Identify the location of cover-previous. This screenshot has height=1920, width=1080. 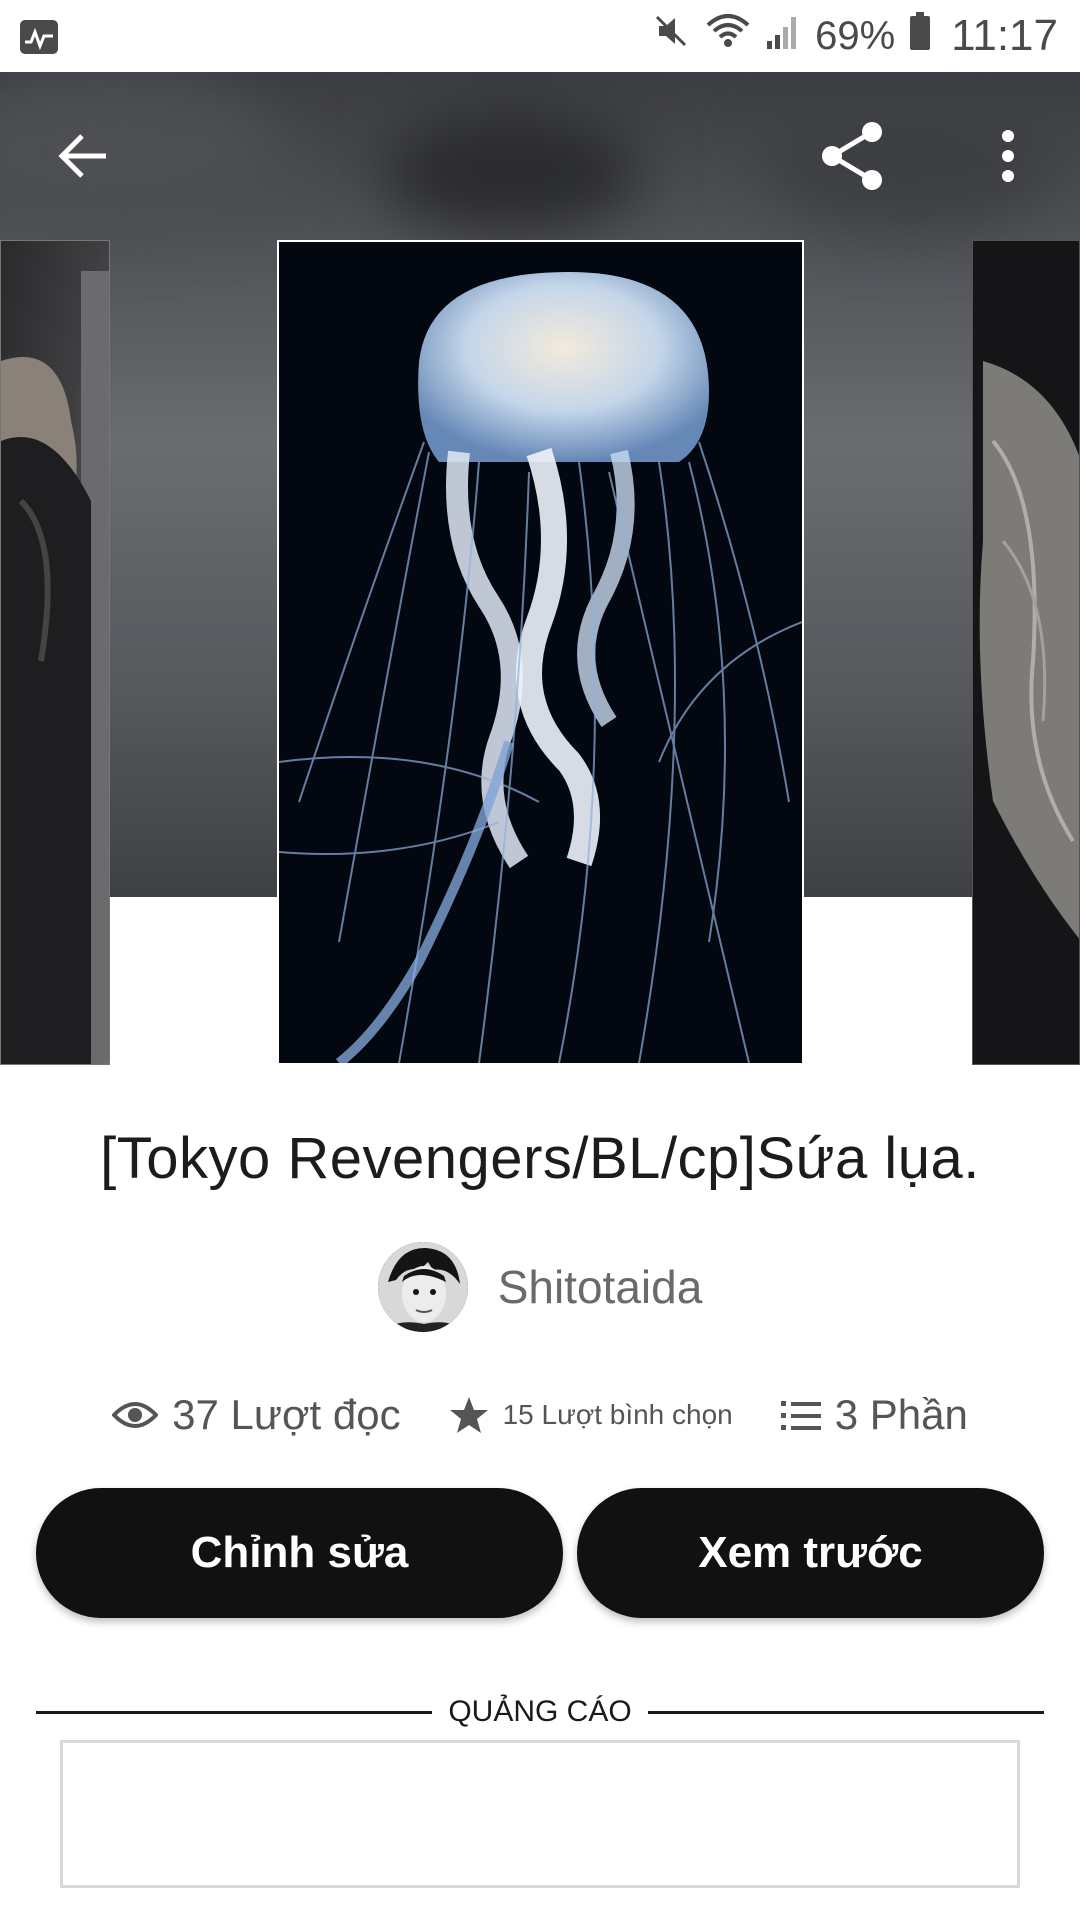
(55, 652).